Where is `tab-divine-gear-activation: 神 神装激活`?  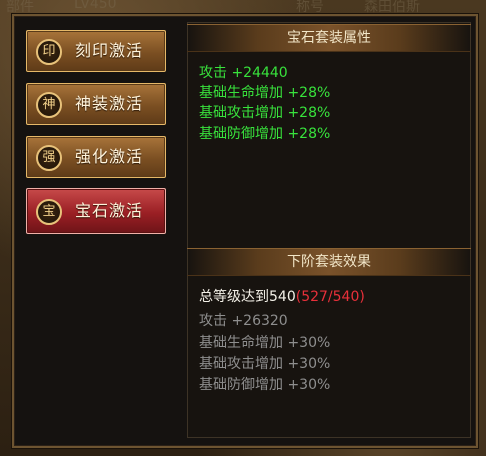 tab-divine-gear-activation: 神 神装激活 is located at coordinates (96, 104).